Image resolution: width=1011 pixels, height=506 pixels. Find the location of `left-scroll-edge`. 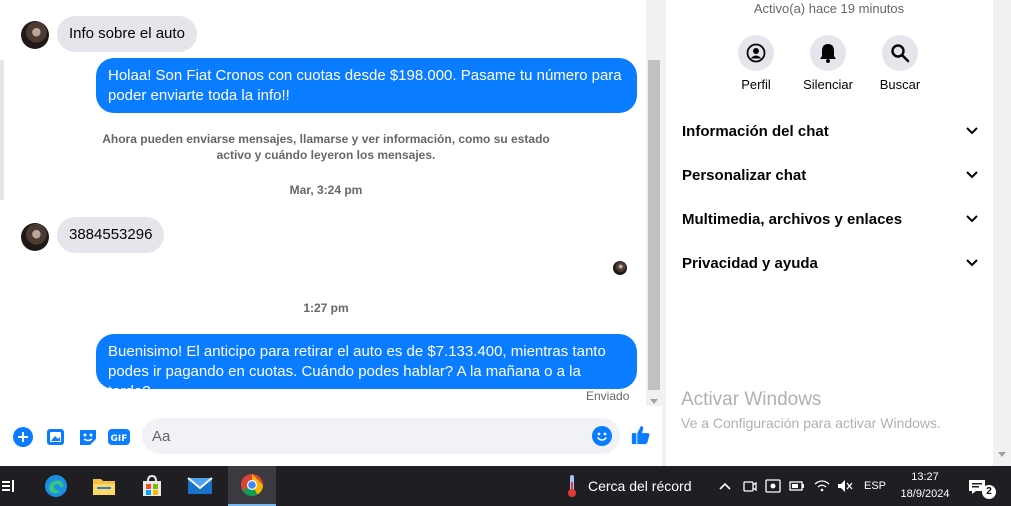

left-scroll-edge is located at coordinates (2, 130).